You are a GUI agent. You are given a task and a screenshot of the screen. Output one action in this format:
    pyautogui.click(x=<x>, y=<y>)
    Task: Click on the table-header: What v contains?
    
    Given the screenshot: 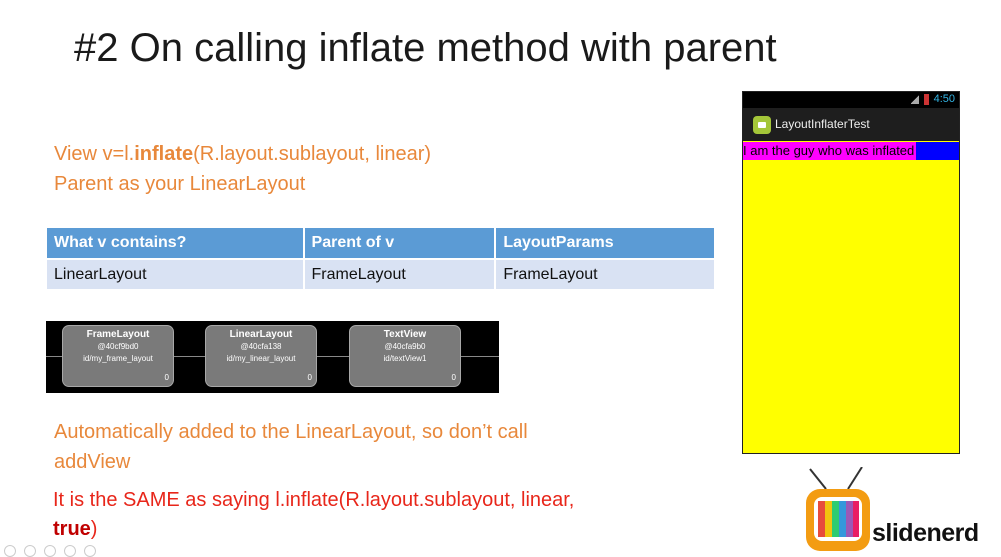 What is the action you would take?
    pyautogui.click(x=176, y=243)
    